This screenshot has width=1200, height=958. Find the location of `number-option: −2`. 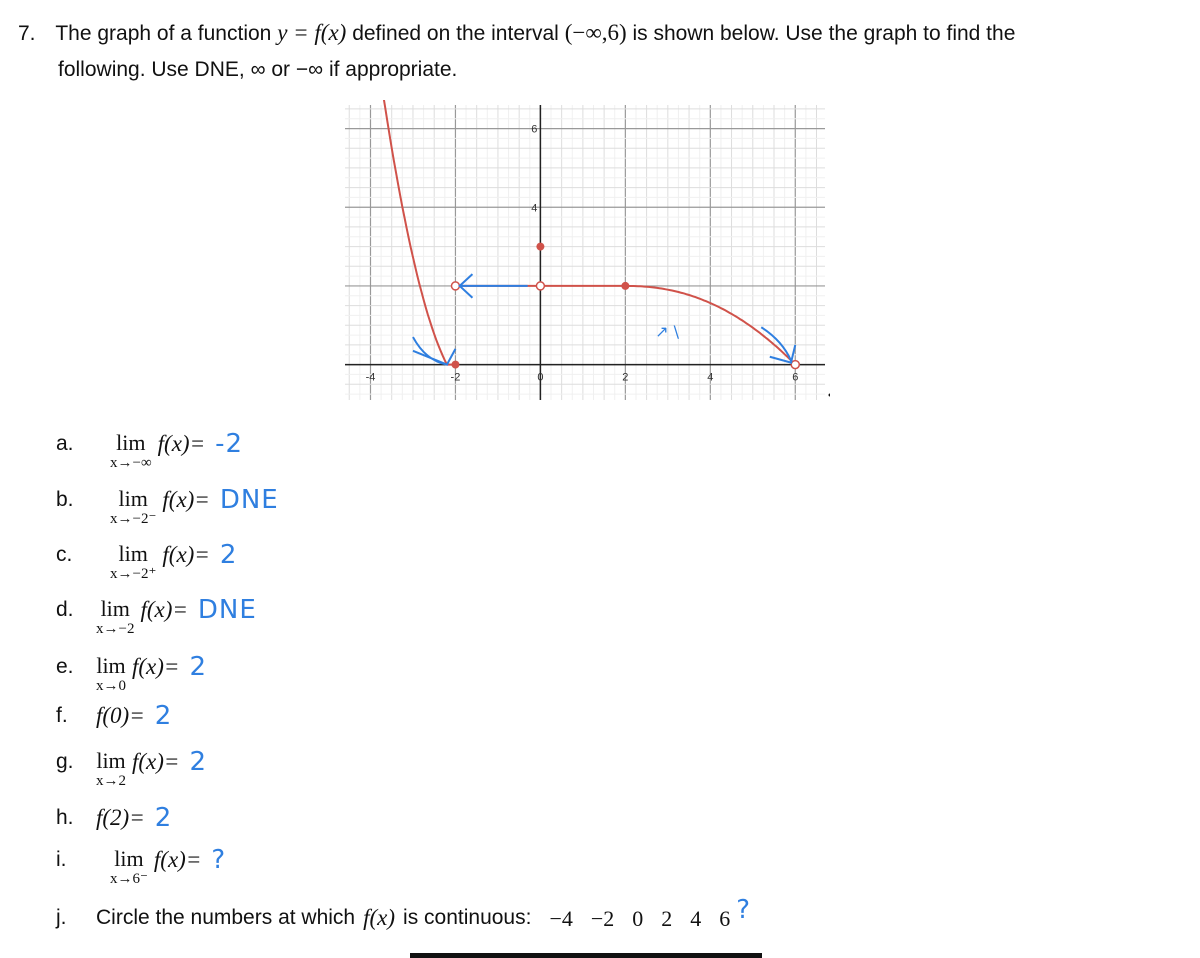

number-option: −2 is located at coordinates (602, 918).